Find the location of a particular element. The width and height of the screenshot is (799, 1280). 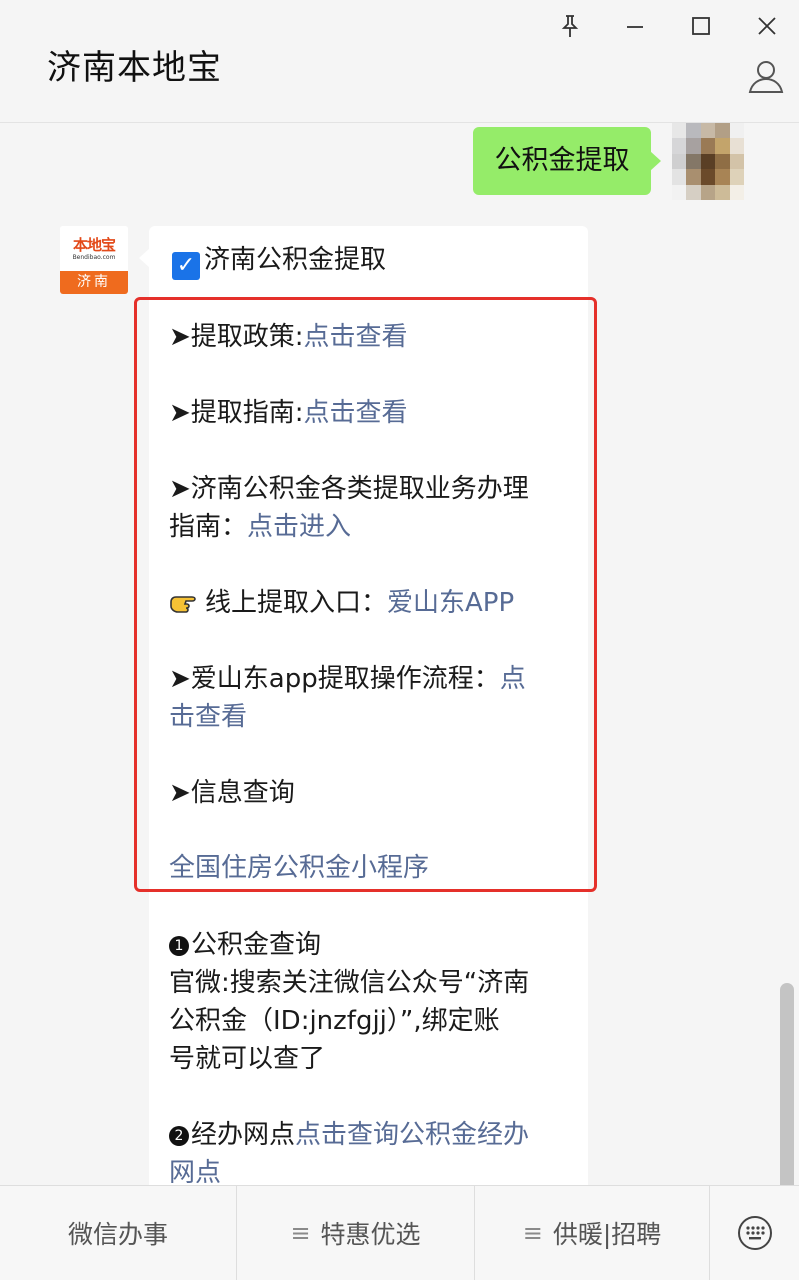

menu-wechat-services: 微信办事 is located at coordinates (118, 1233).